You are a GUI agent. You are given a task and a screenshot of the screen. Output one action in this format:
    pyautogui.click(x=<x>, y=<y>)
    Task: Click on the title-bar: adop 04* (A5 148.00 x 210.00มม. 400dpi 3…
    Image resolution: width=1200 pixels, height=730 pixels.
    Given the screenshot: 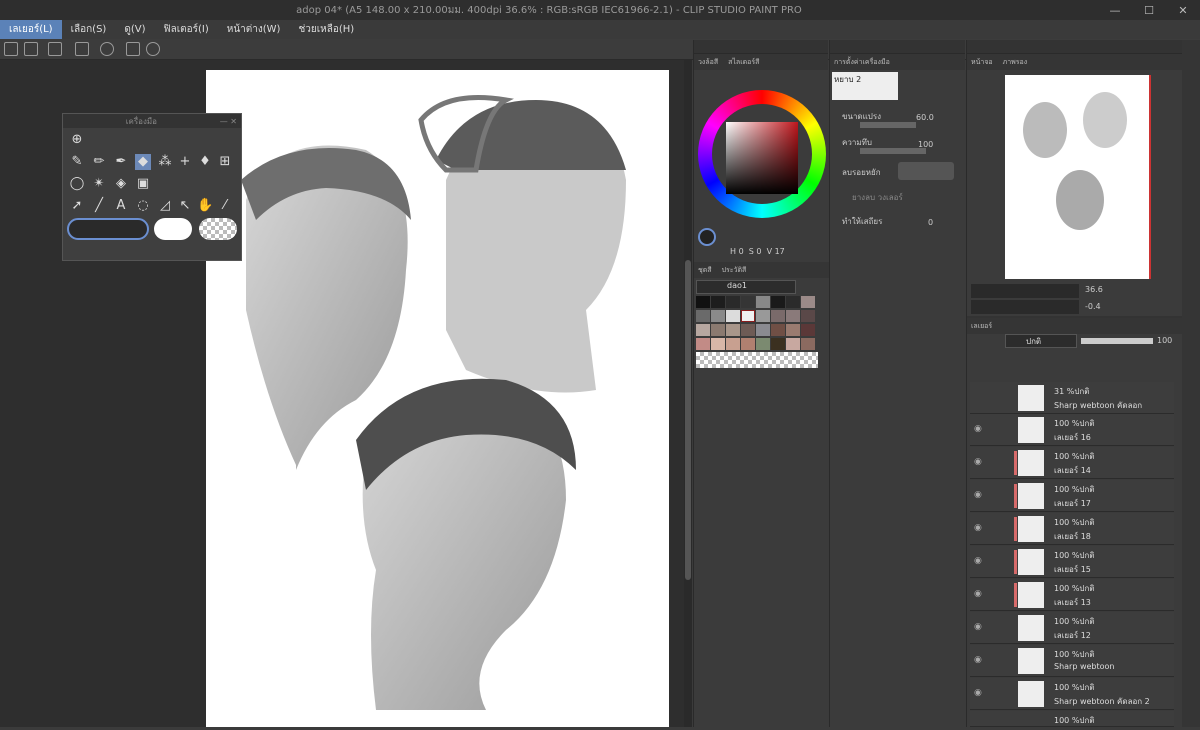 What is the action you would take?
    pyautogui.click(x=600, y=10)
    